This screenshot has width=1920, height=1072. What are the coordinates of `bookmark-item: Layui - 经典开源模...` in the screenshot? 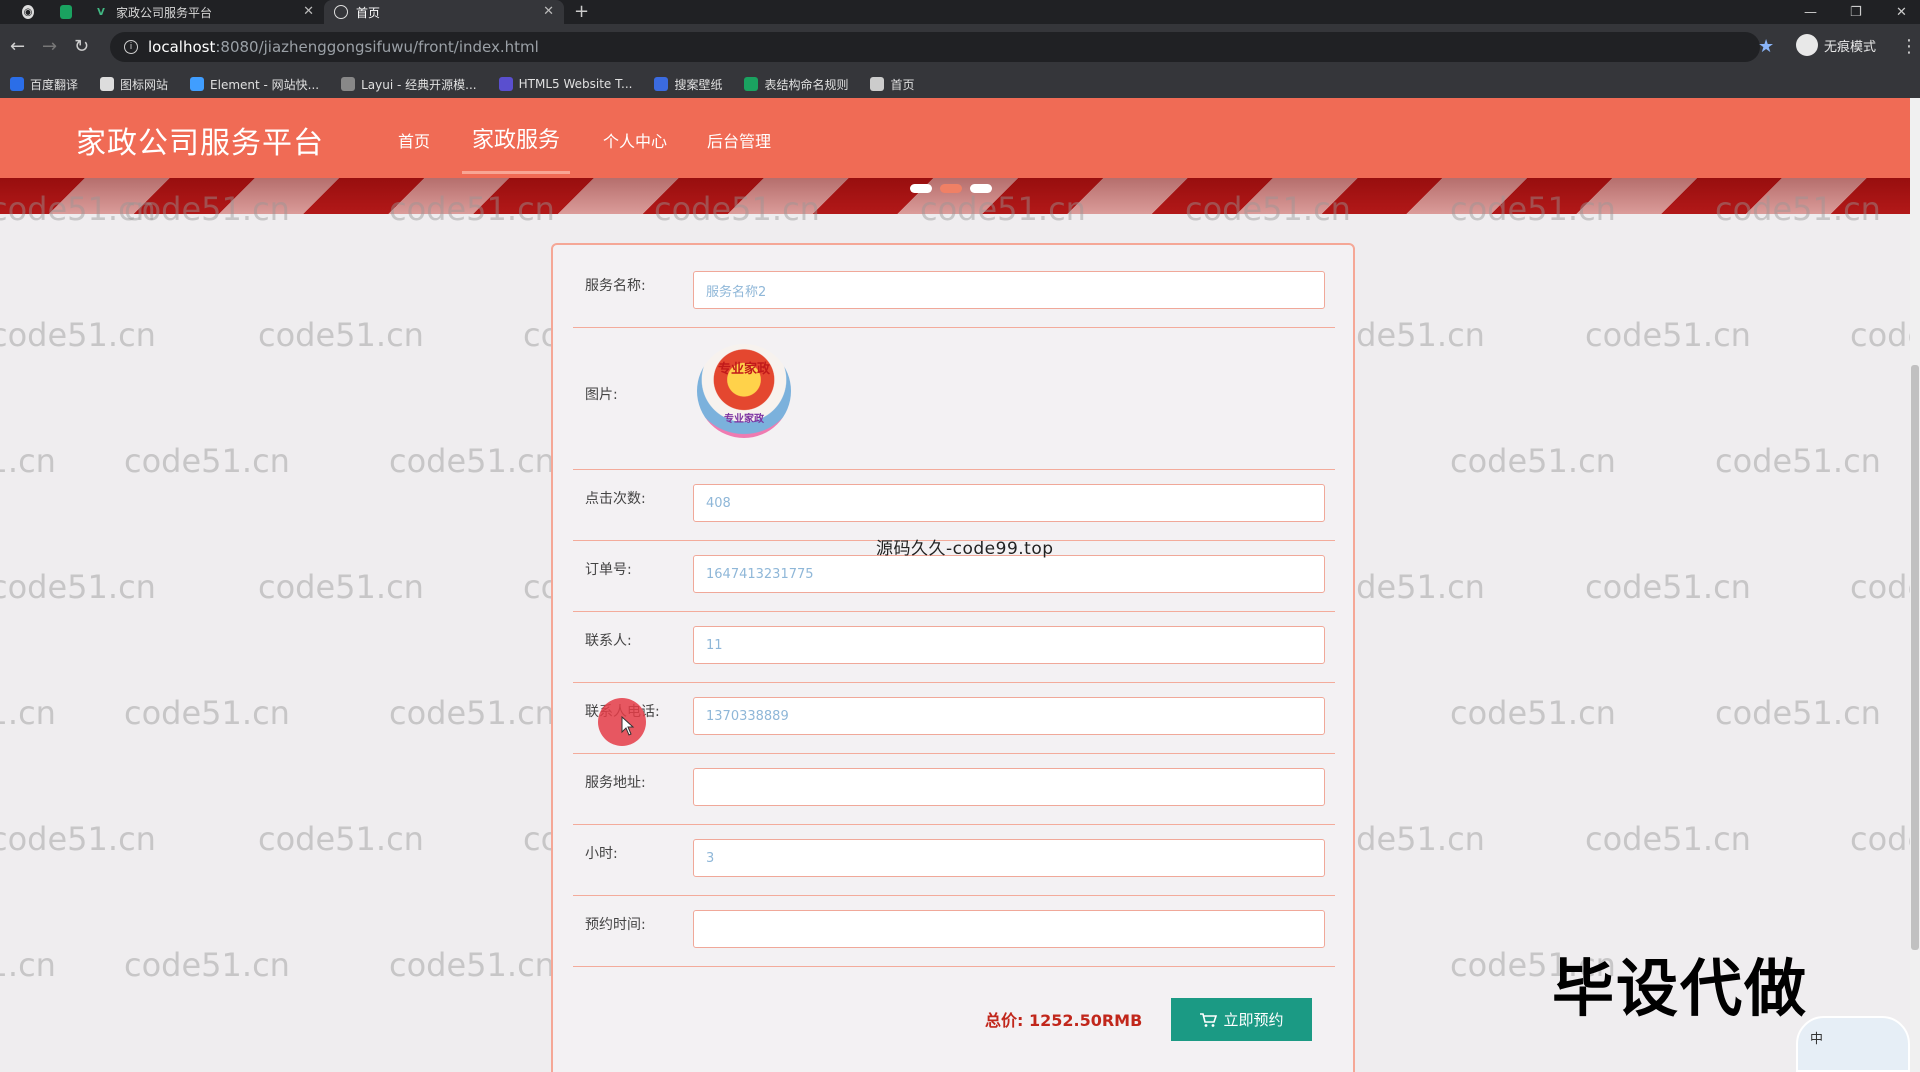 It's located at (409, 84).